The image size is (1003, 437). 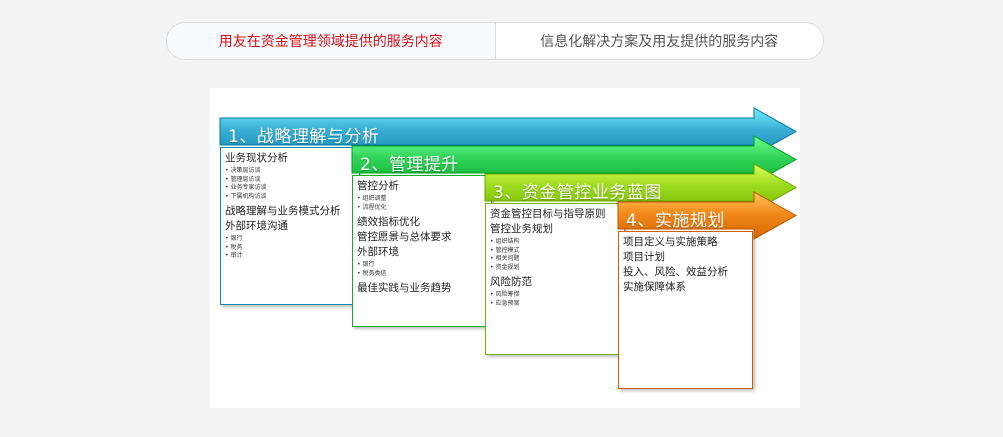 What do you see at coordinates (675, 272) in the screenshot?
I see `stage-4-heading: 投入、风险、效益分析` at bounding box center [675, 272].